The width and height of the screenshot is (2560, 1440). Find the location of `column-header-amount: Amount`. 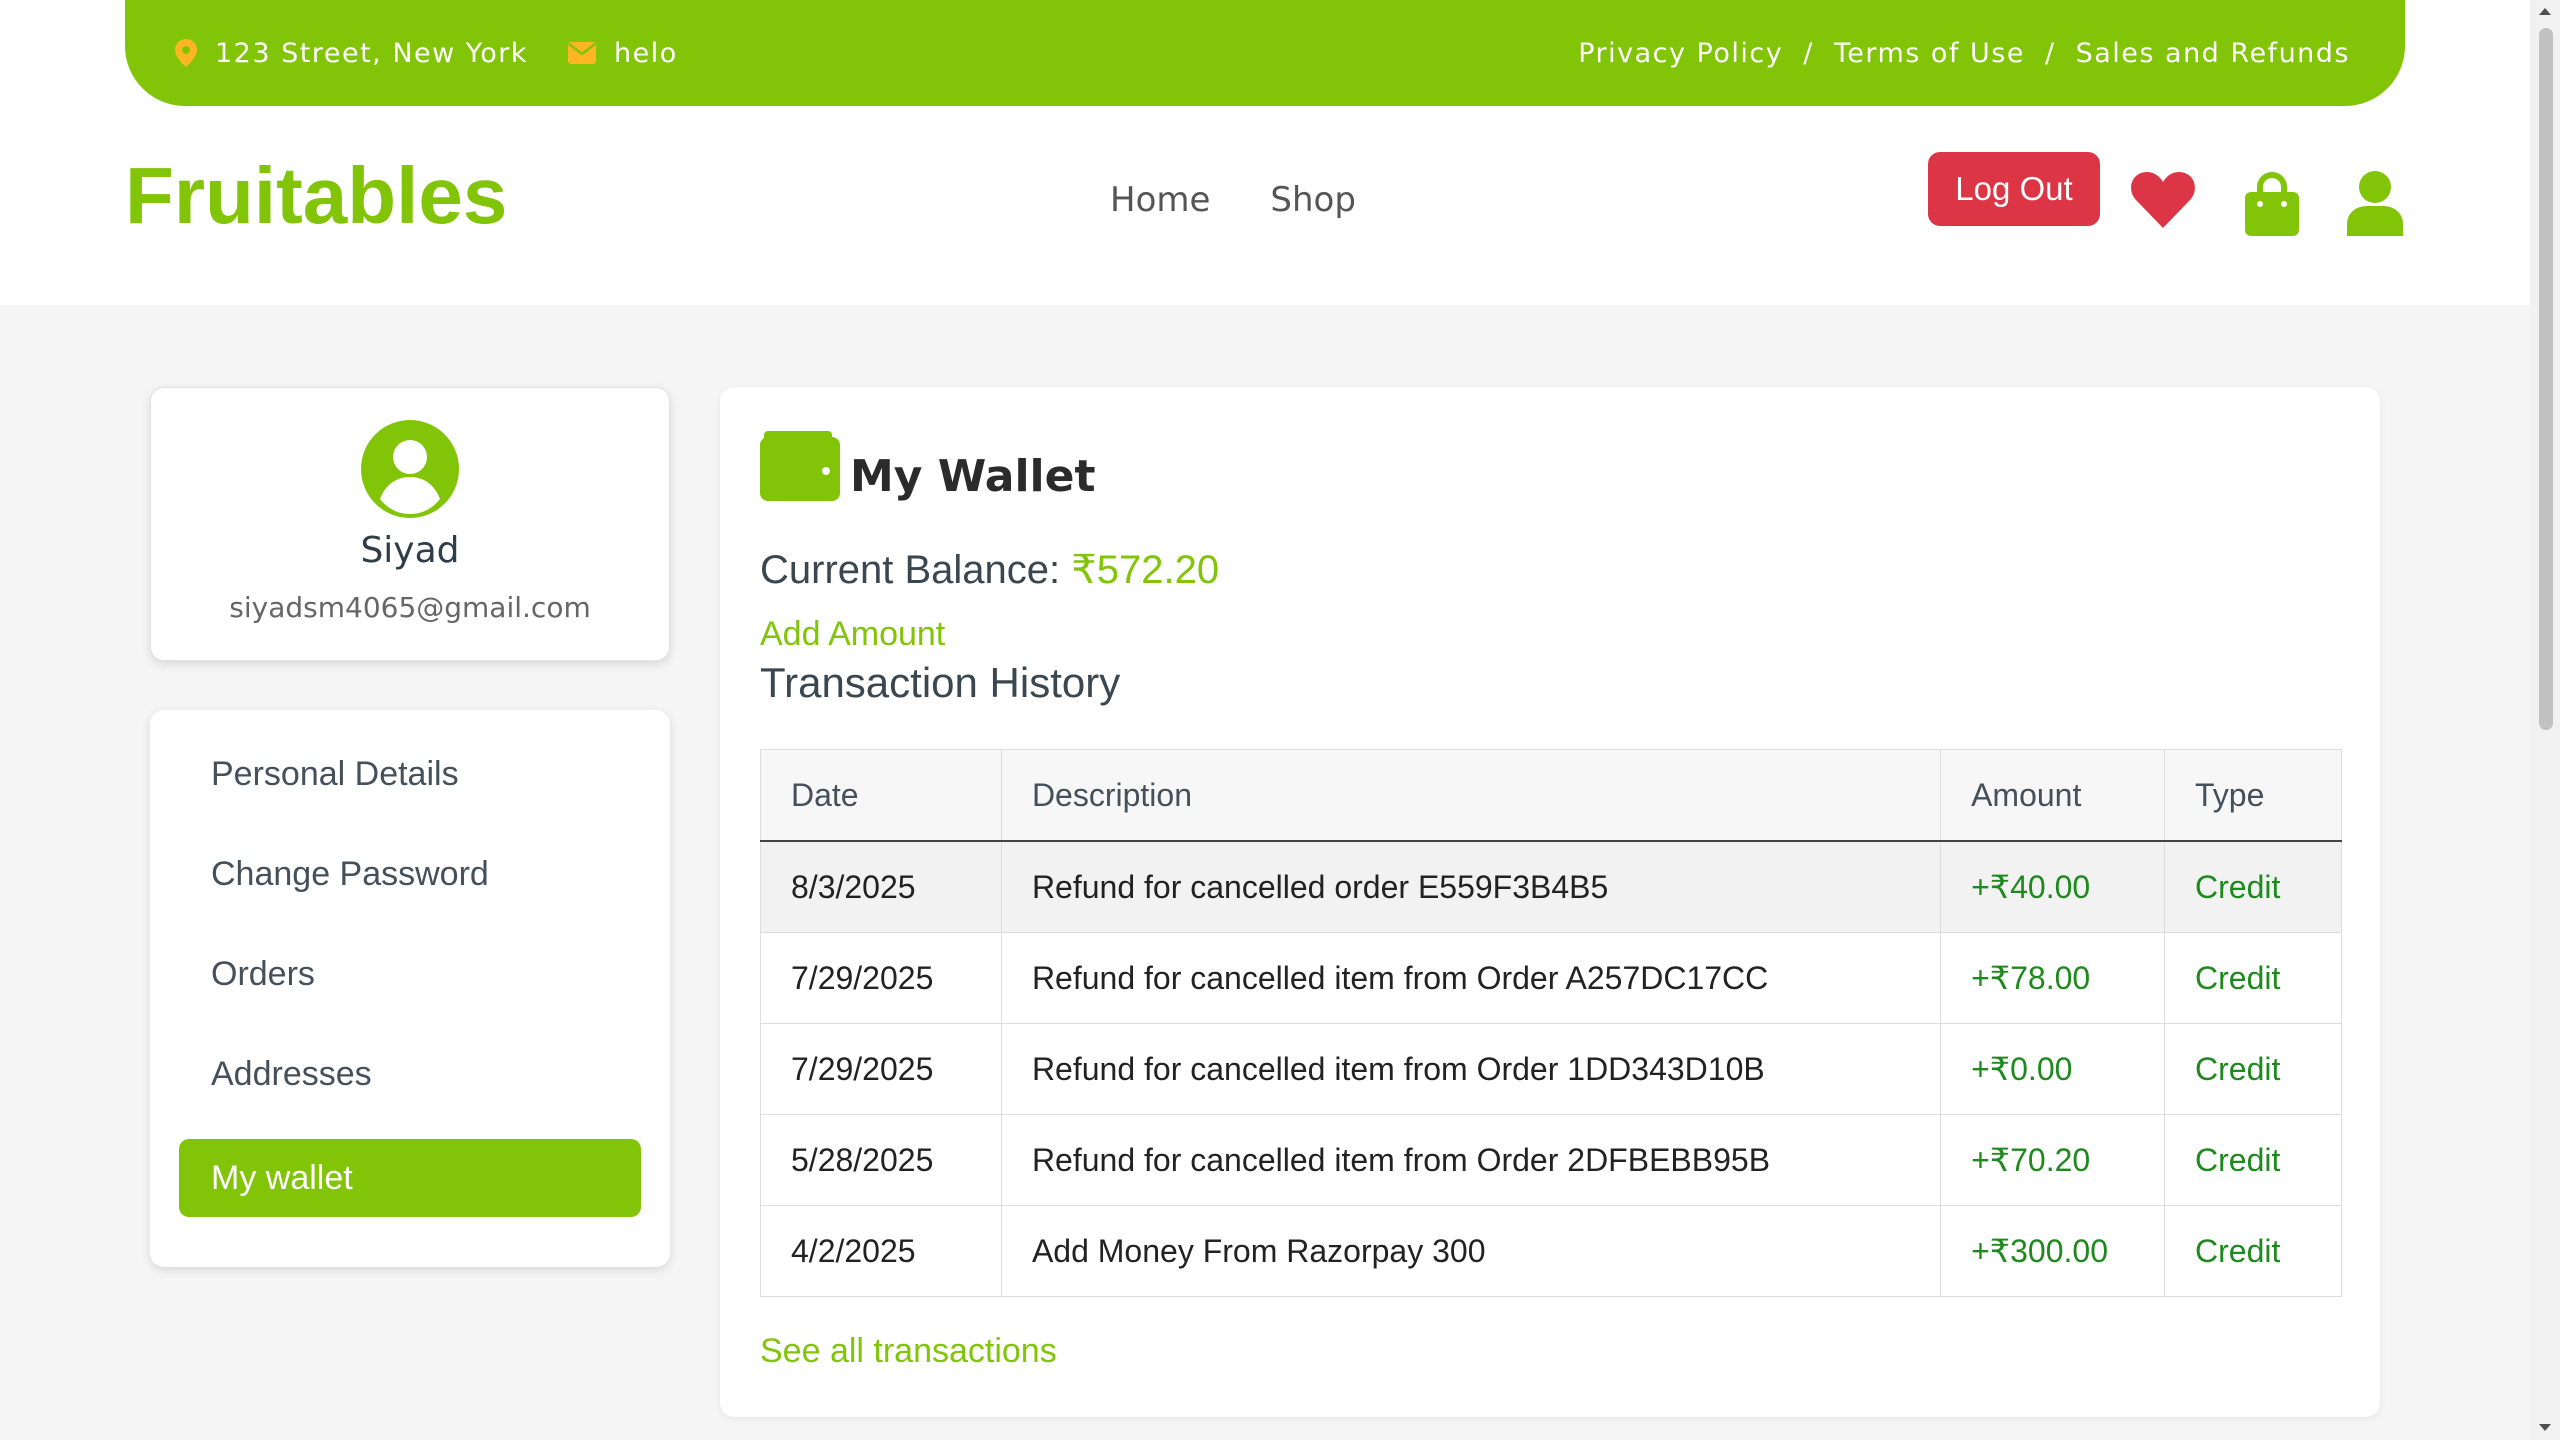

column-header-amount: Amount is located at coordinates (2053, 795).